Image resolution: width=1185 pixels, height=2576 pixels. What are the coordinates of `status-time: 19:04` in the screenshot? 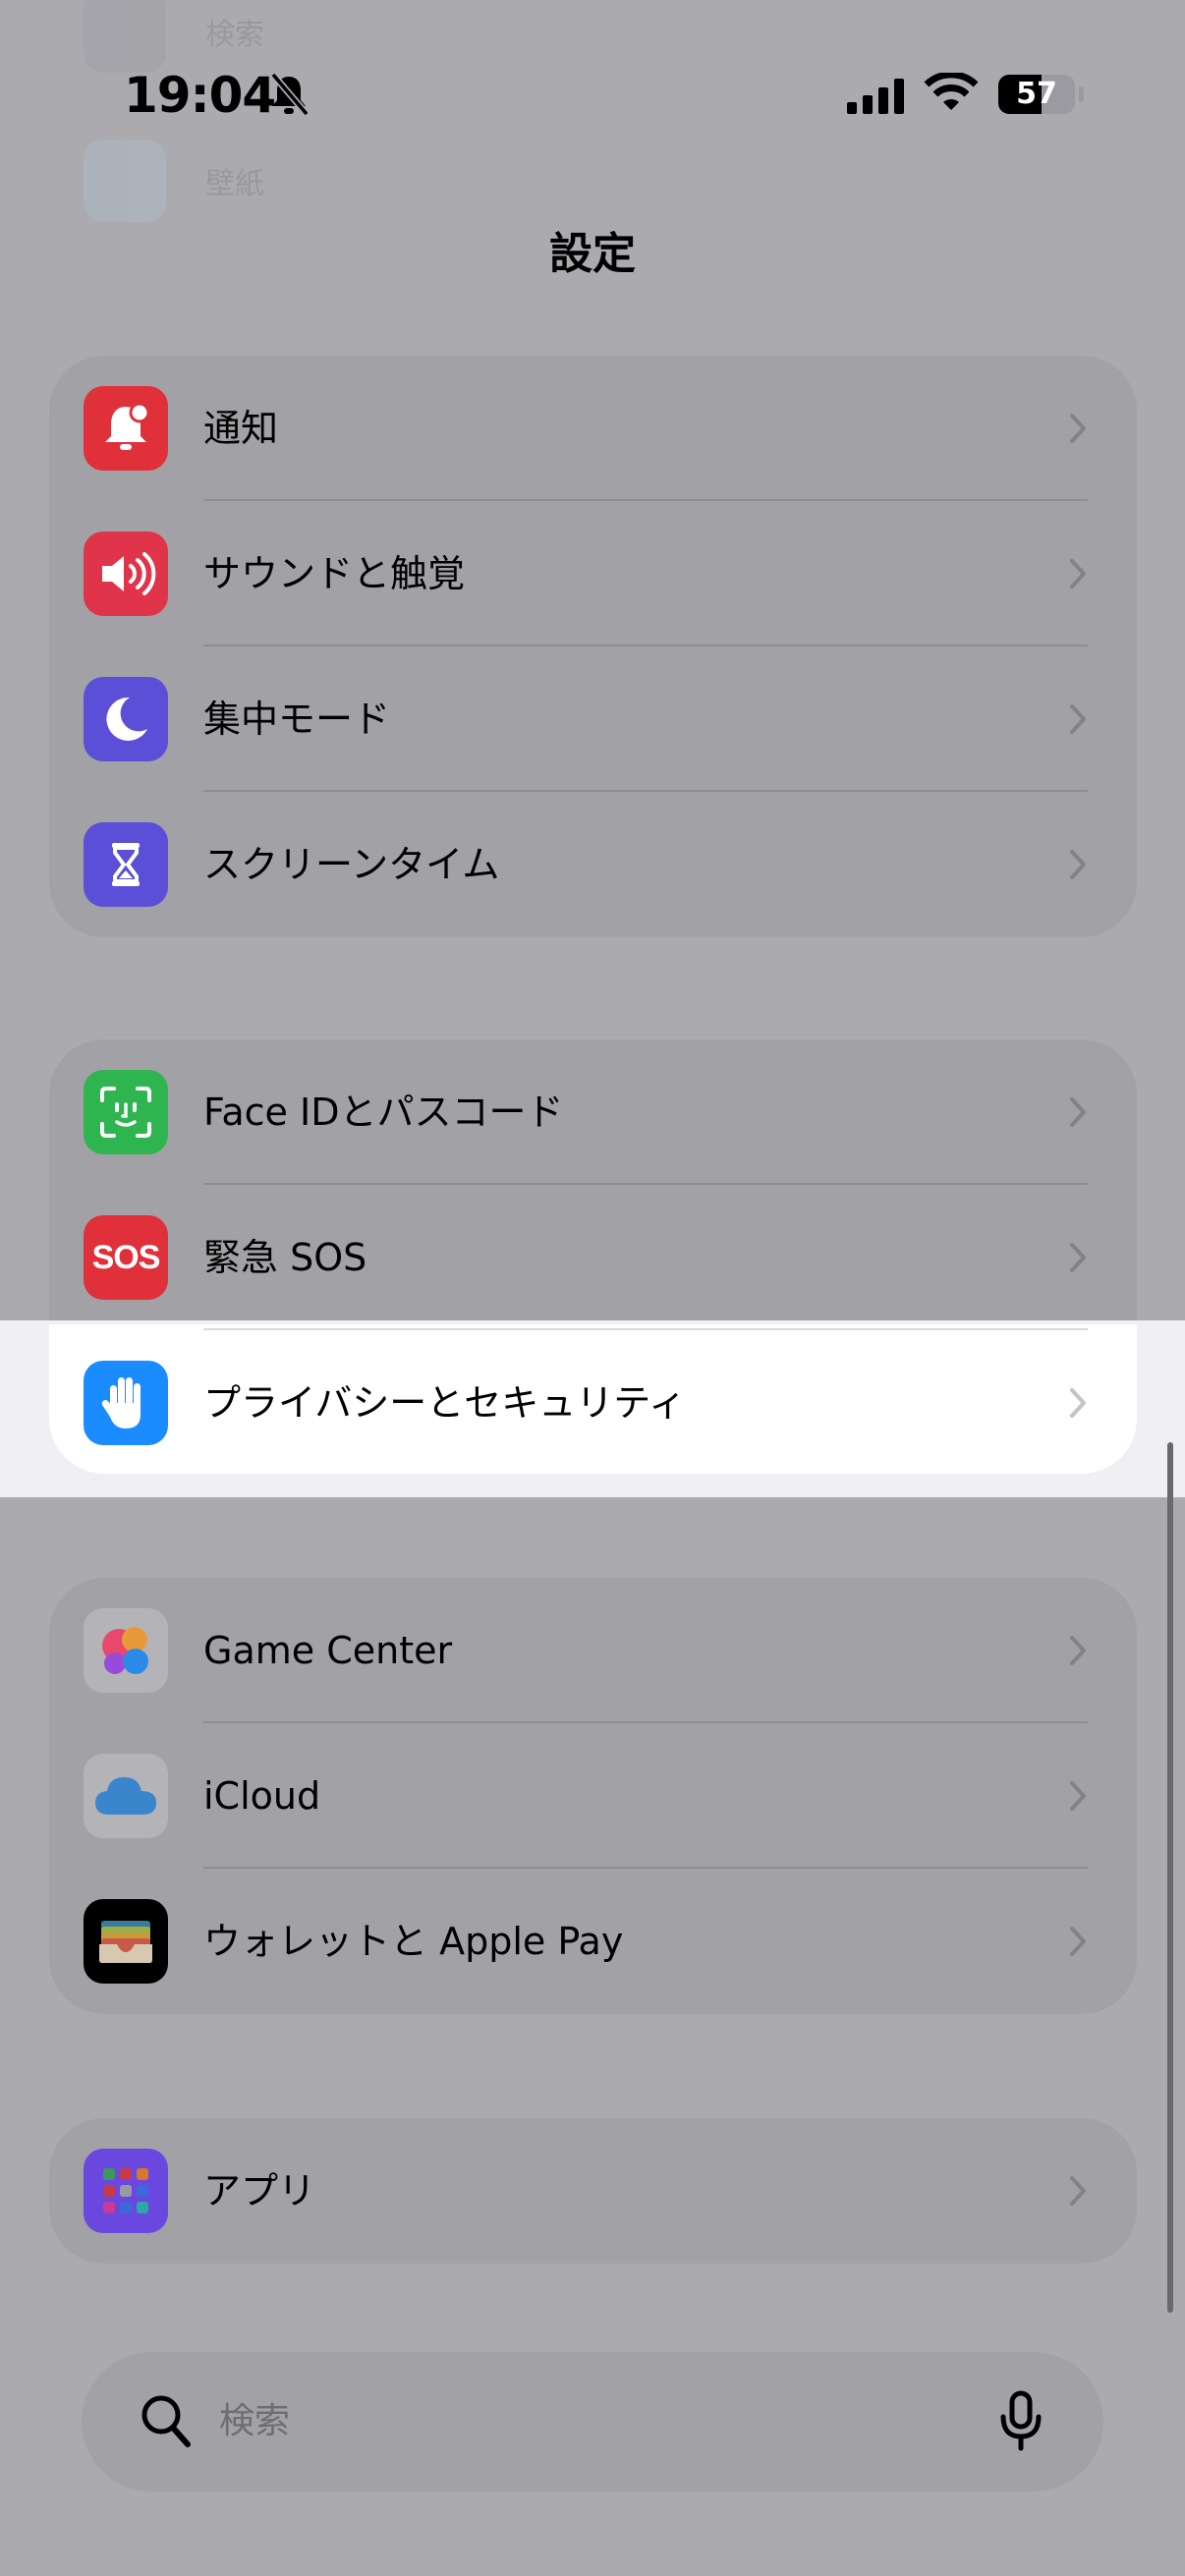 It's located at (200, 95).